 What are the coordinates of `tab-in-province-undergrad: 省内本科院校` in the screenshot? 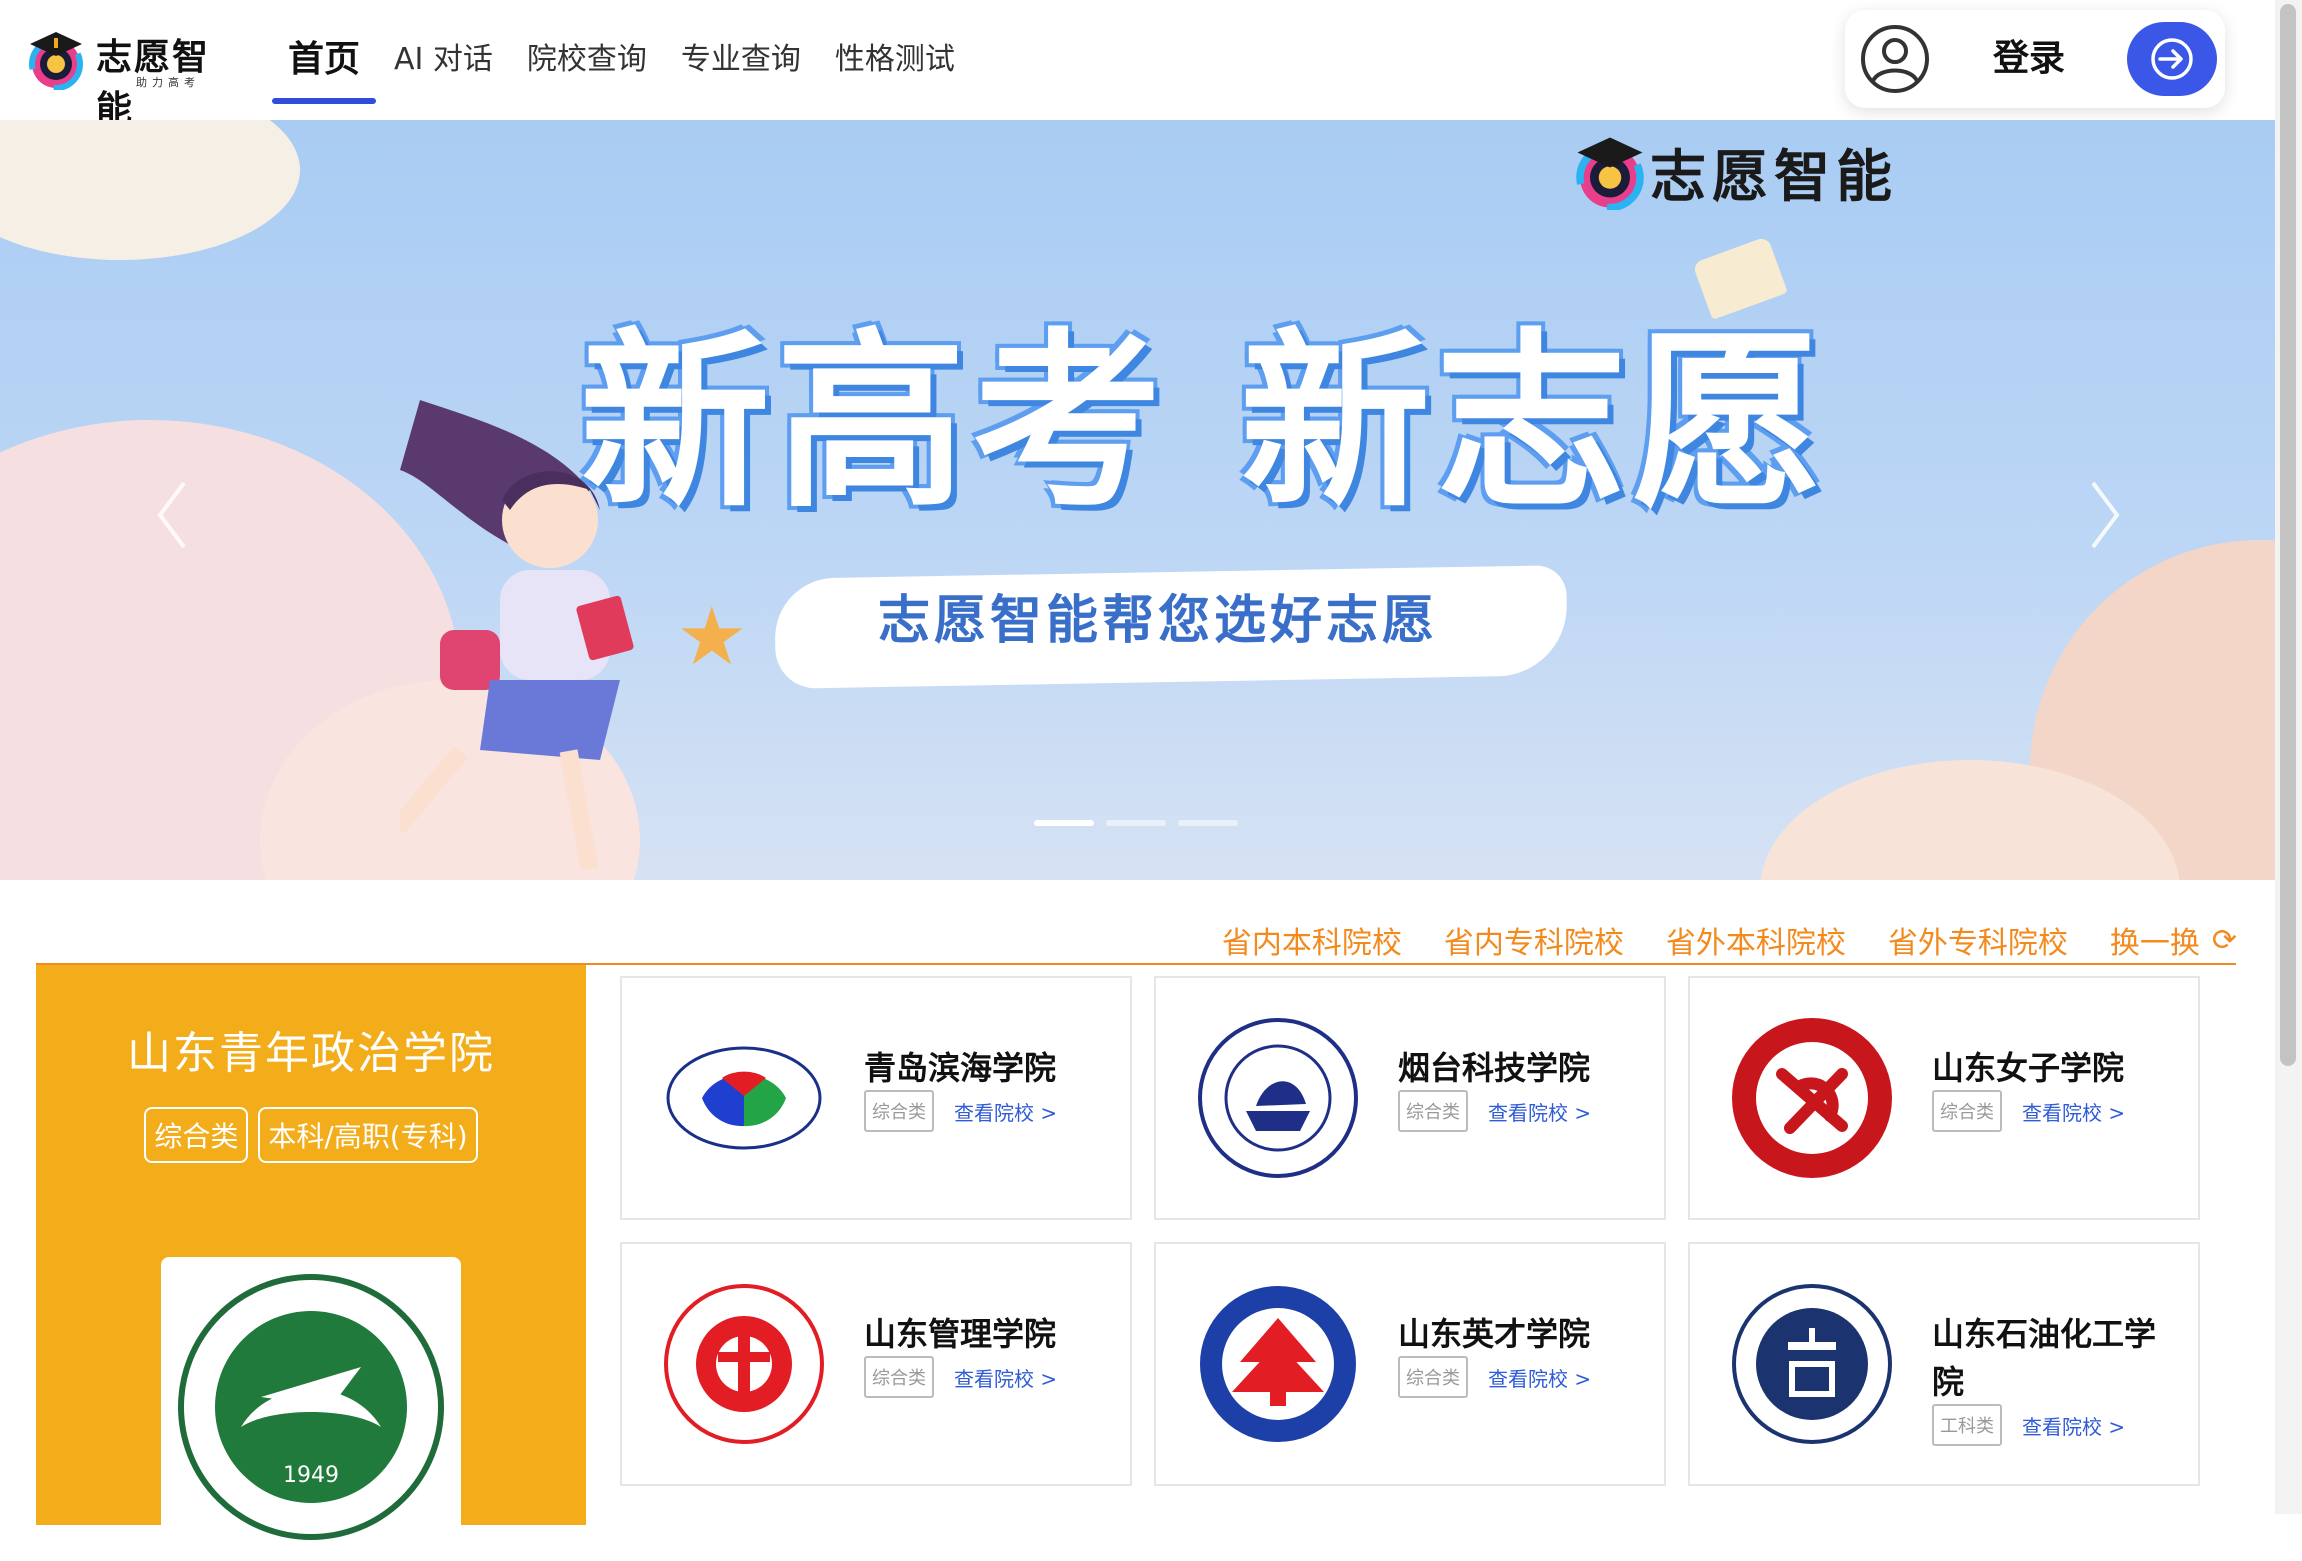 It's located at (1312, 940).